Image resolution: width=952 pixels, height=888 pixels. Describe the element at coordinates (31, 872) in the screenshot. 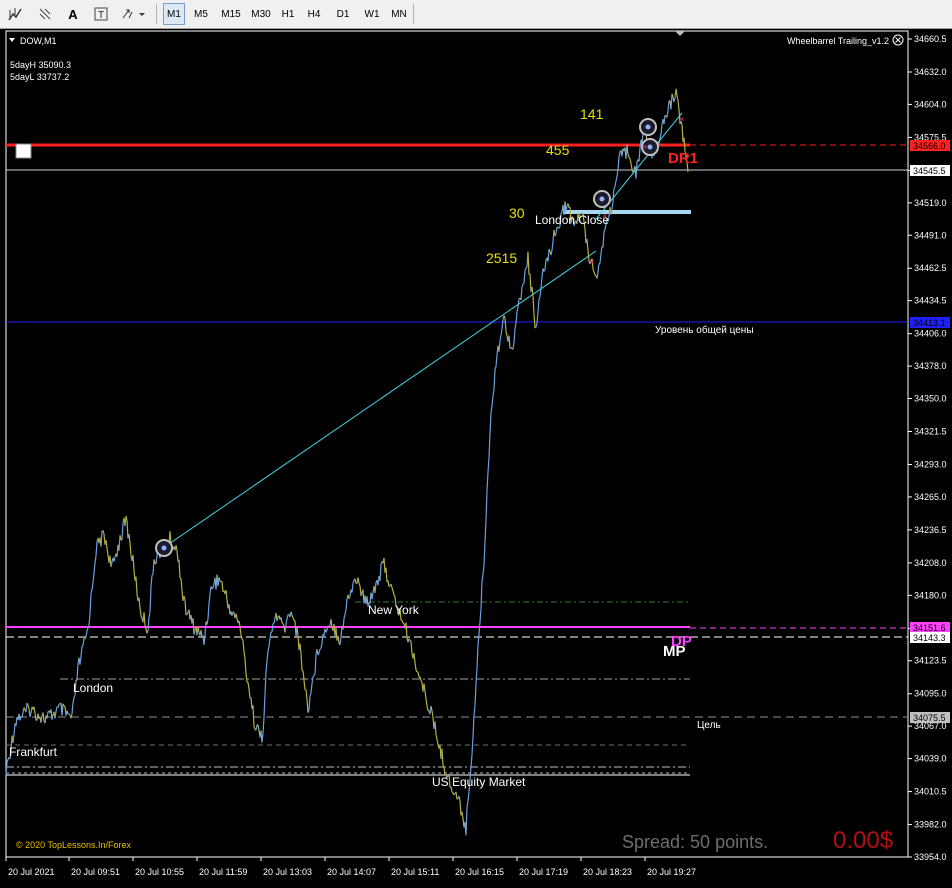

I see `x-tick-label: 20 Jul 2021` at that location.